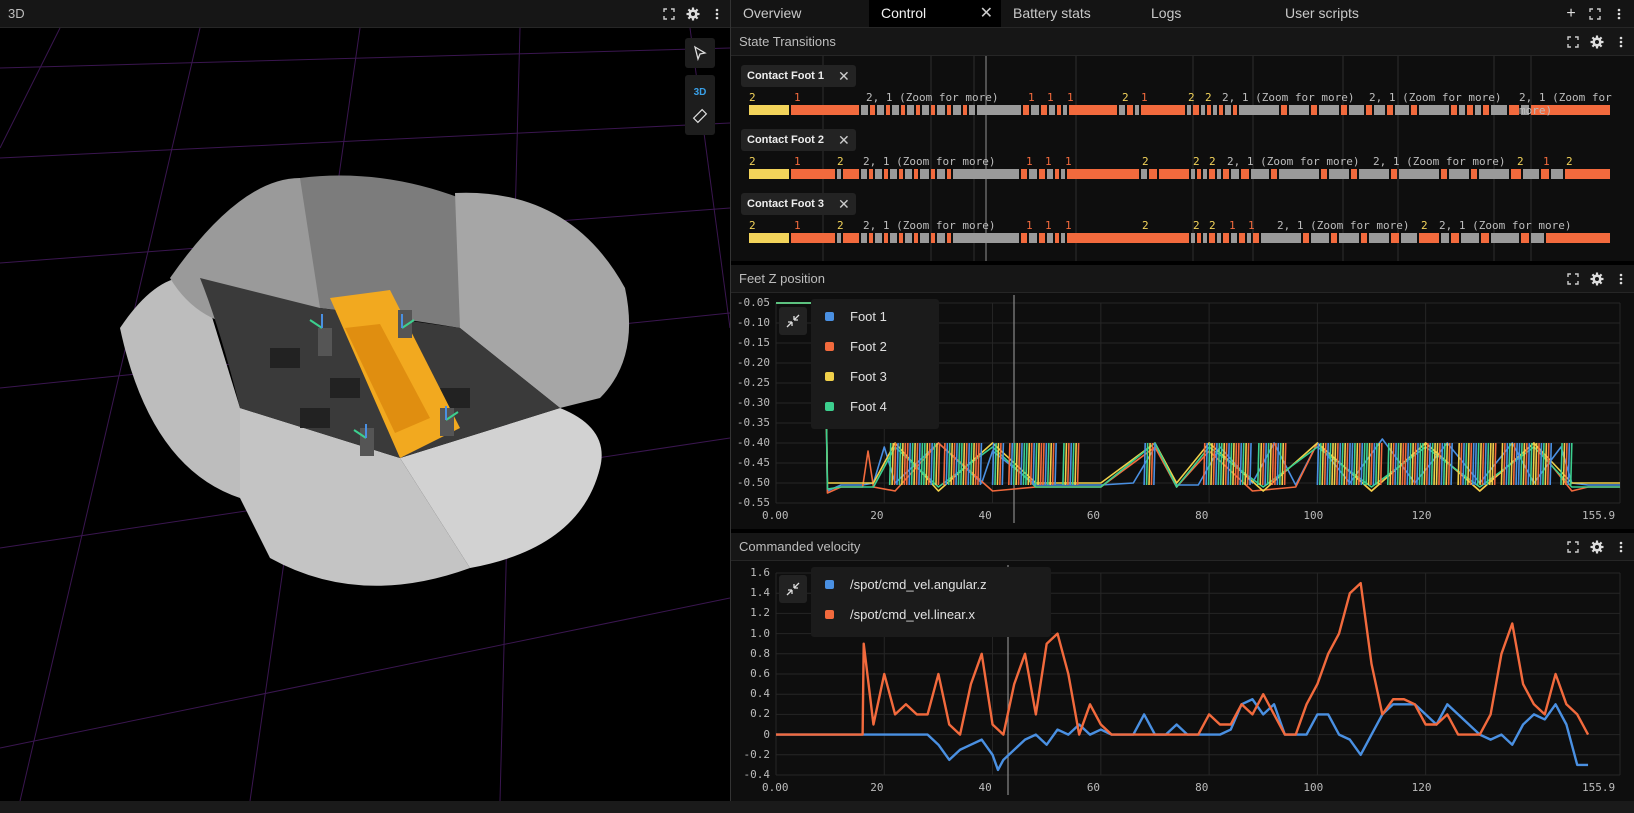 The image size is (1634, 813). What do you see at coordinates (829, 406) in the screenshot?
I see `legend-swatch` at bounding box center [829, 406].